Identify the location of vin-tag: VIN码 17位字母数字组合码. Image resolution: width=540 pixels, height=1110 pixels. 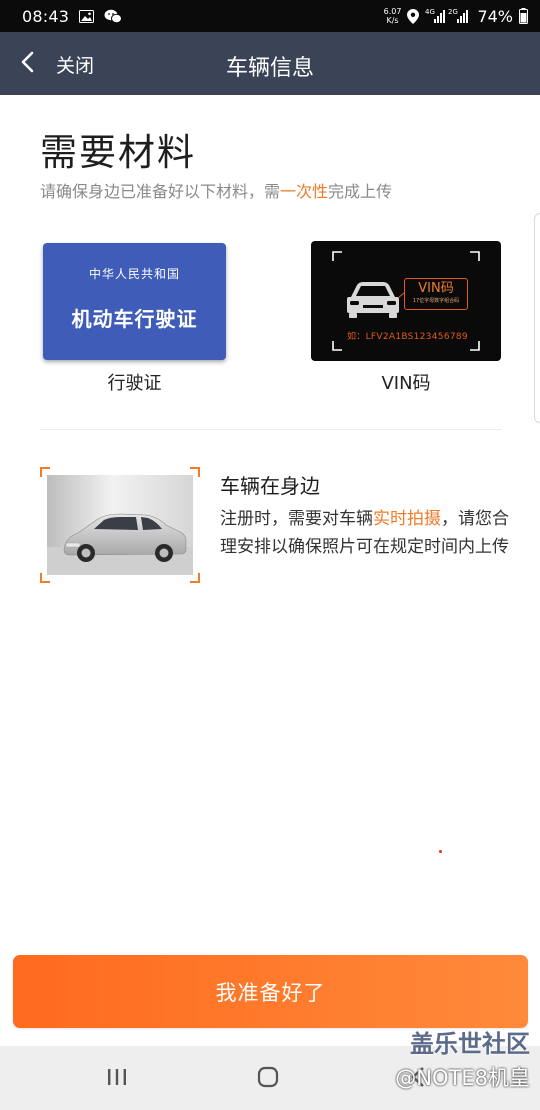
(436, 294).